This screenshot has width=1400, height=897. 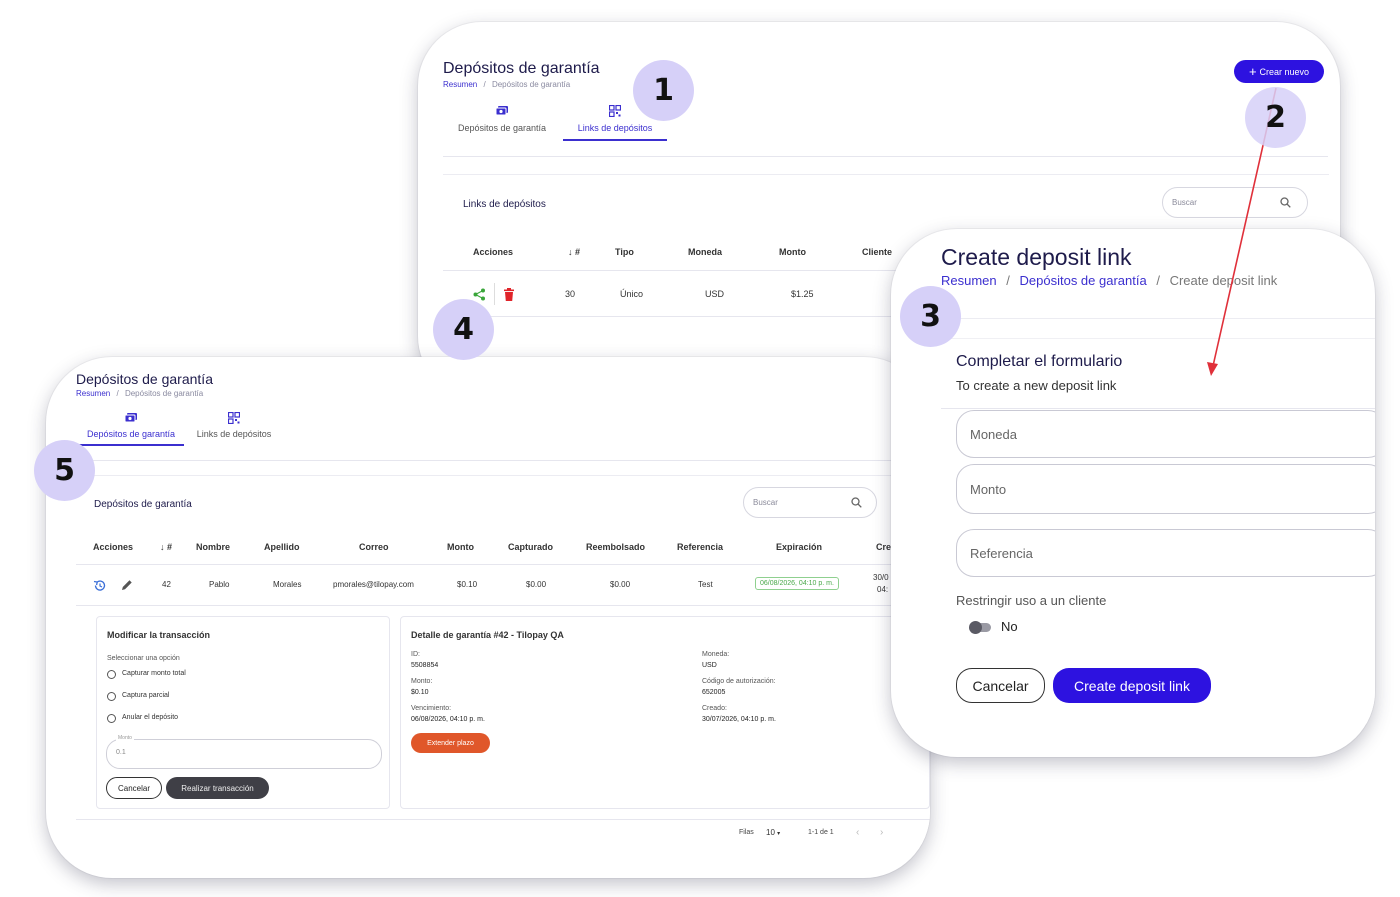 I want to click on detail-monto: $0.10, so click(x=420, y=692).